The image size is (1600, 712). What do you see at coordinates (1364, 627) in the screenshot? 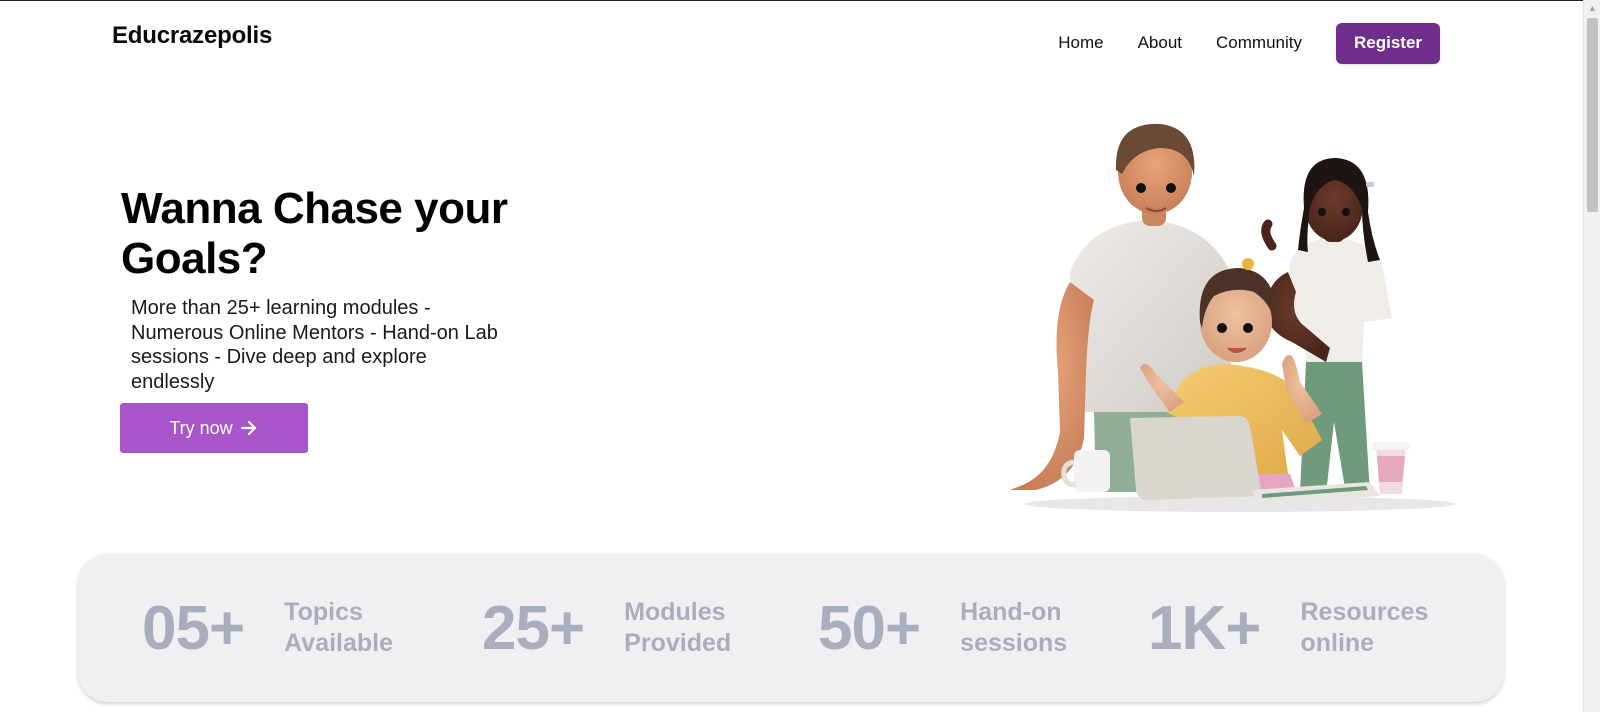
I see `stat-label: Resources online` at bounding box center [1364, 627].